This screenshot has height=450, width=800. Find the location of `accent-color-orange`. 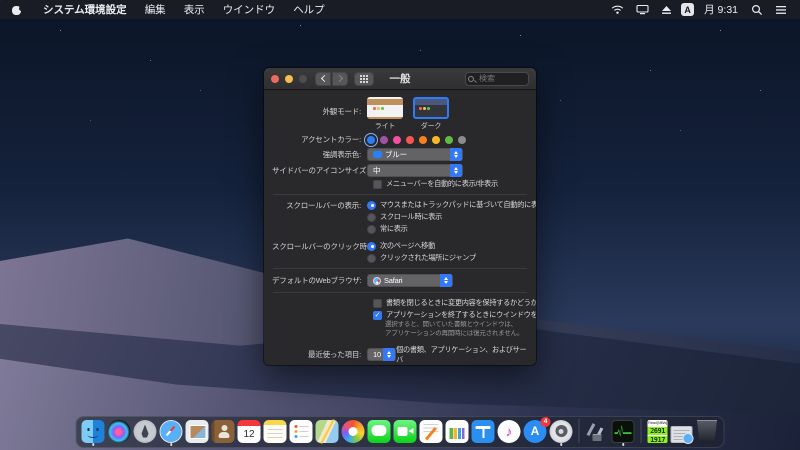

accent-color-orange is located at coordinates (423, 139).